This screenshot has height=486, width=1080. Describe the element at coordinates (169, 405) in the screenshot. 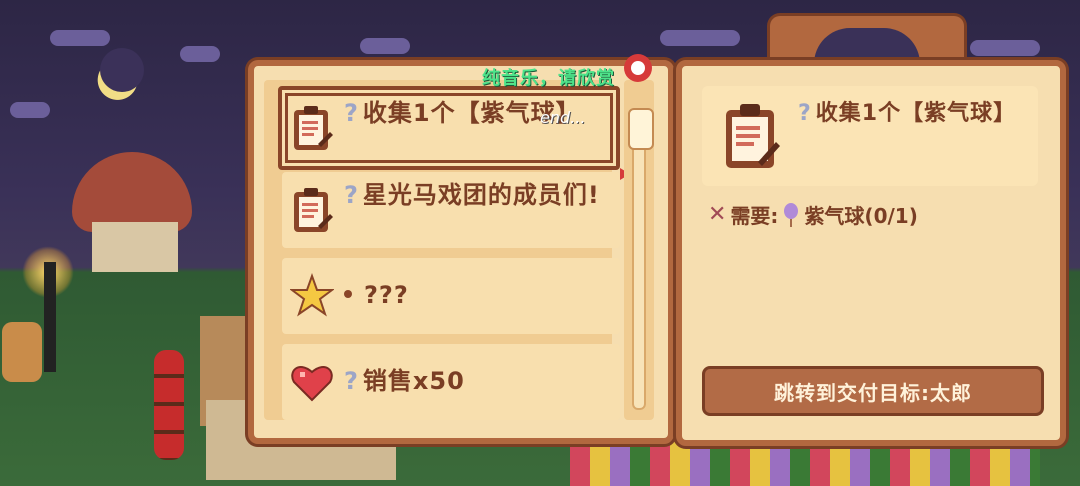

I see `red-lanterns` at that location.